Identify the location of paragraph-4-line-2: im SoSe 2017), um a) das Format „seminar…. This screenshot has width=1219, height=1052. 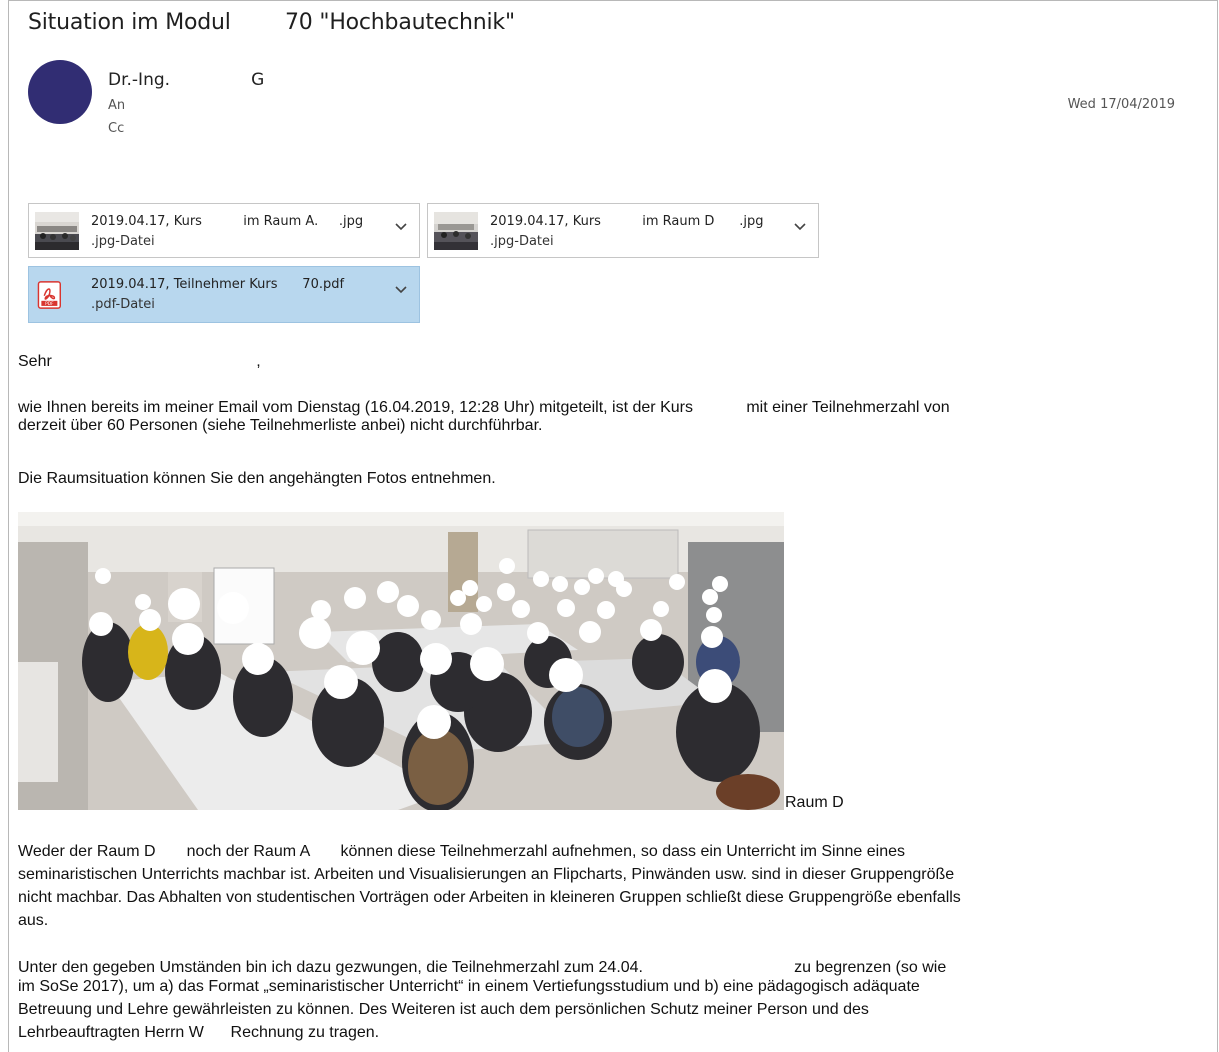
(469, 986).